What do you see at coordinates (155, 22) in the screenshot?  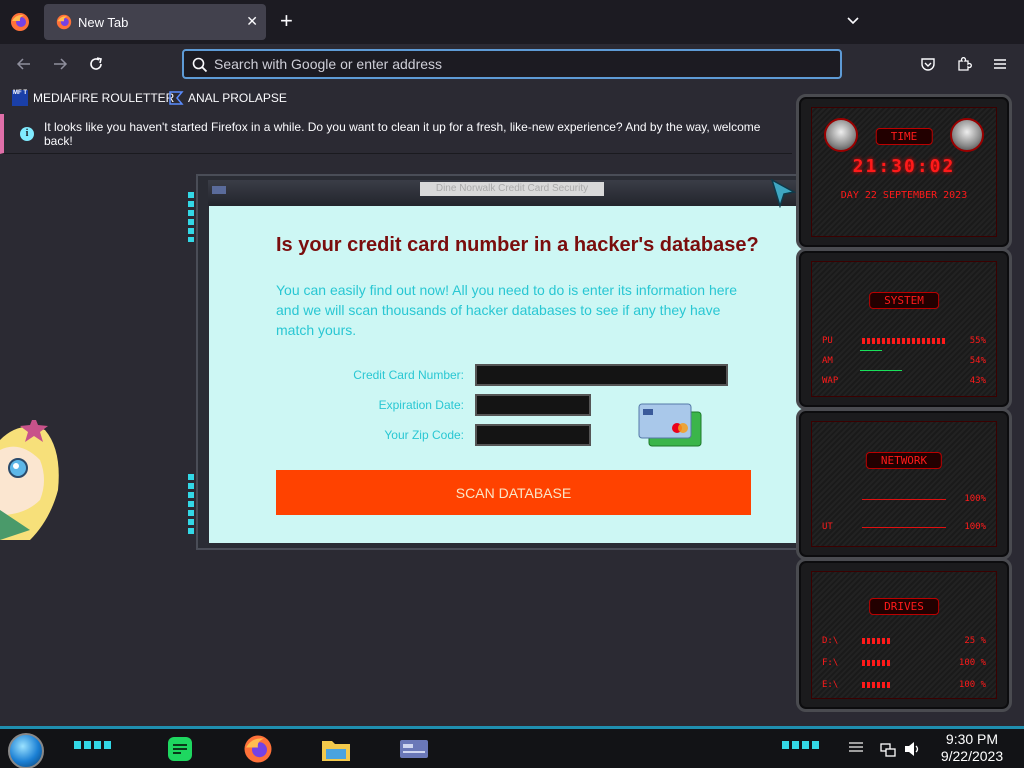 I see `tab-new-tab: New Tab ✕` at bounding box center [155, 22].